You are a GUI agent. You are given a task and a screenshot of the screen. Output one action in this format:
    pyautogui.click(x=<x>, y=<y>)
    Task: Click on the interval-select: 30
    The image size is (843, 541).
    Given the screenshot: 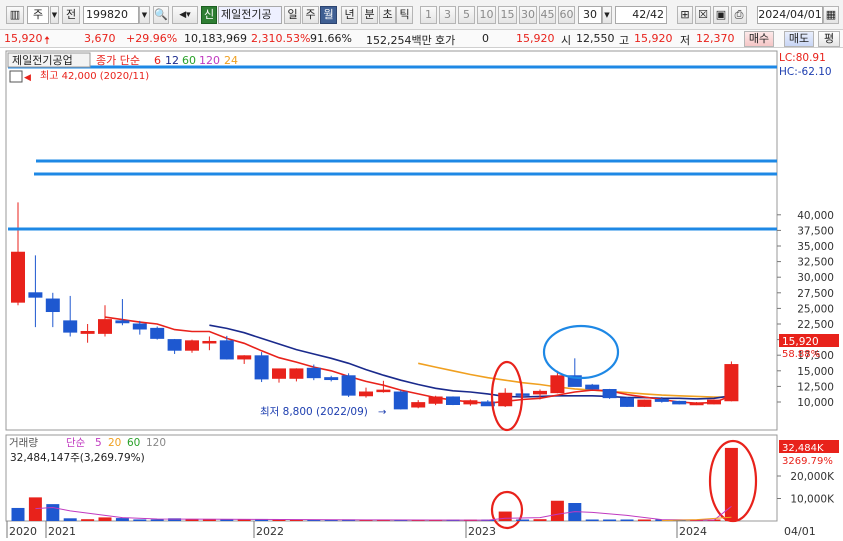 What is the action you would take?
    pyautogui.click(x=590, y=15)
    